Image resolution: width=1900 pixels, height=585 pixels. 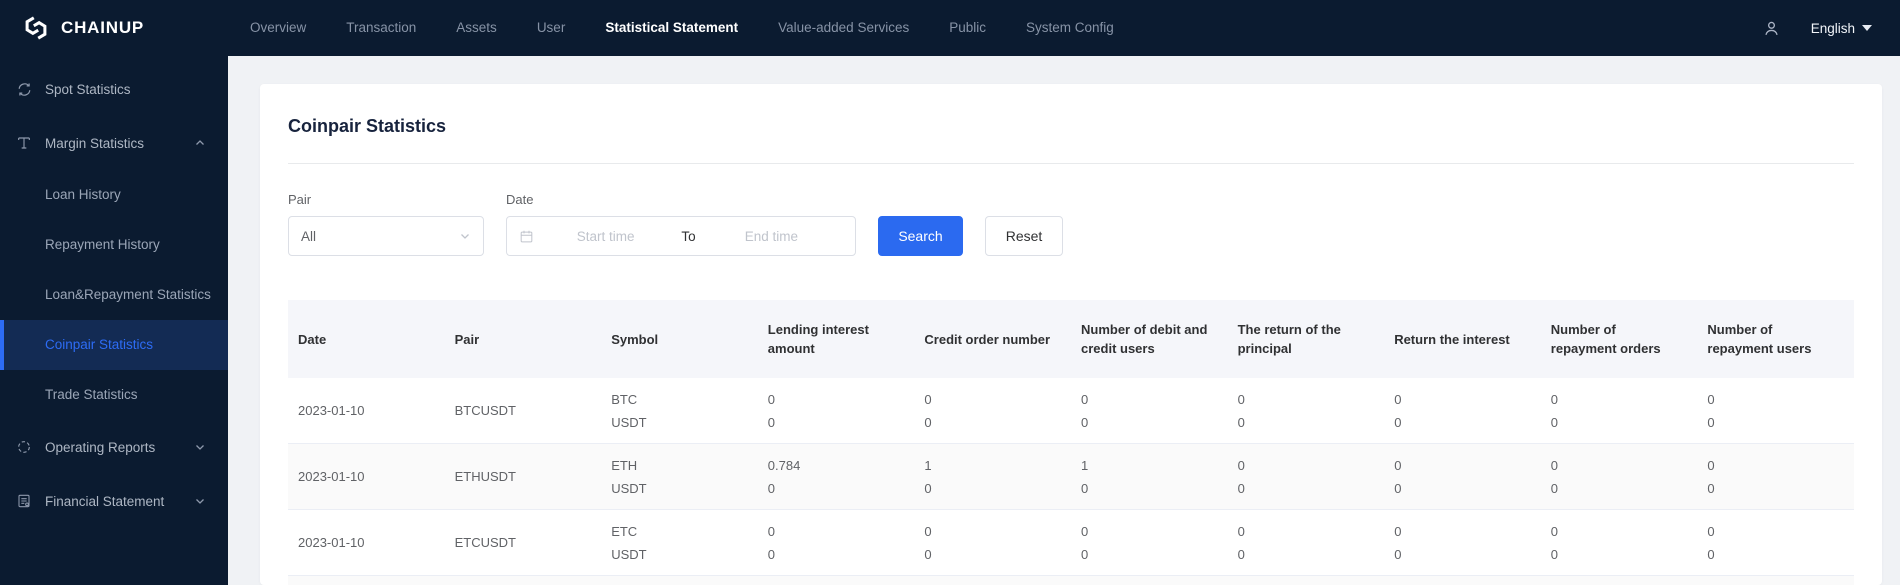 I want to click on brand-name: CHAINUP, so click(x=103, y=27).